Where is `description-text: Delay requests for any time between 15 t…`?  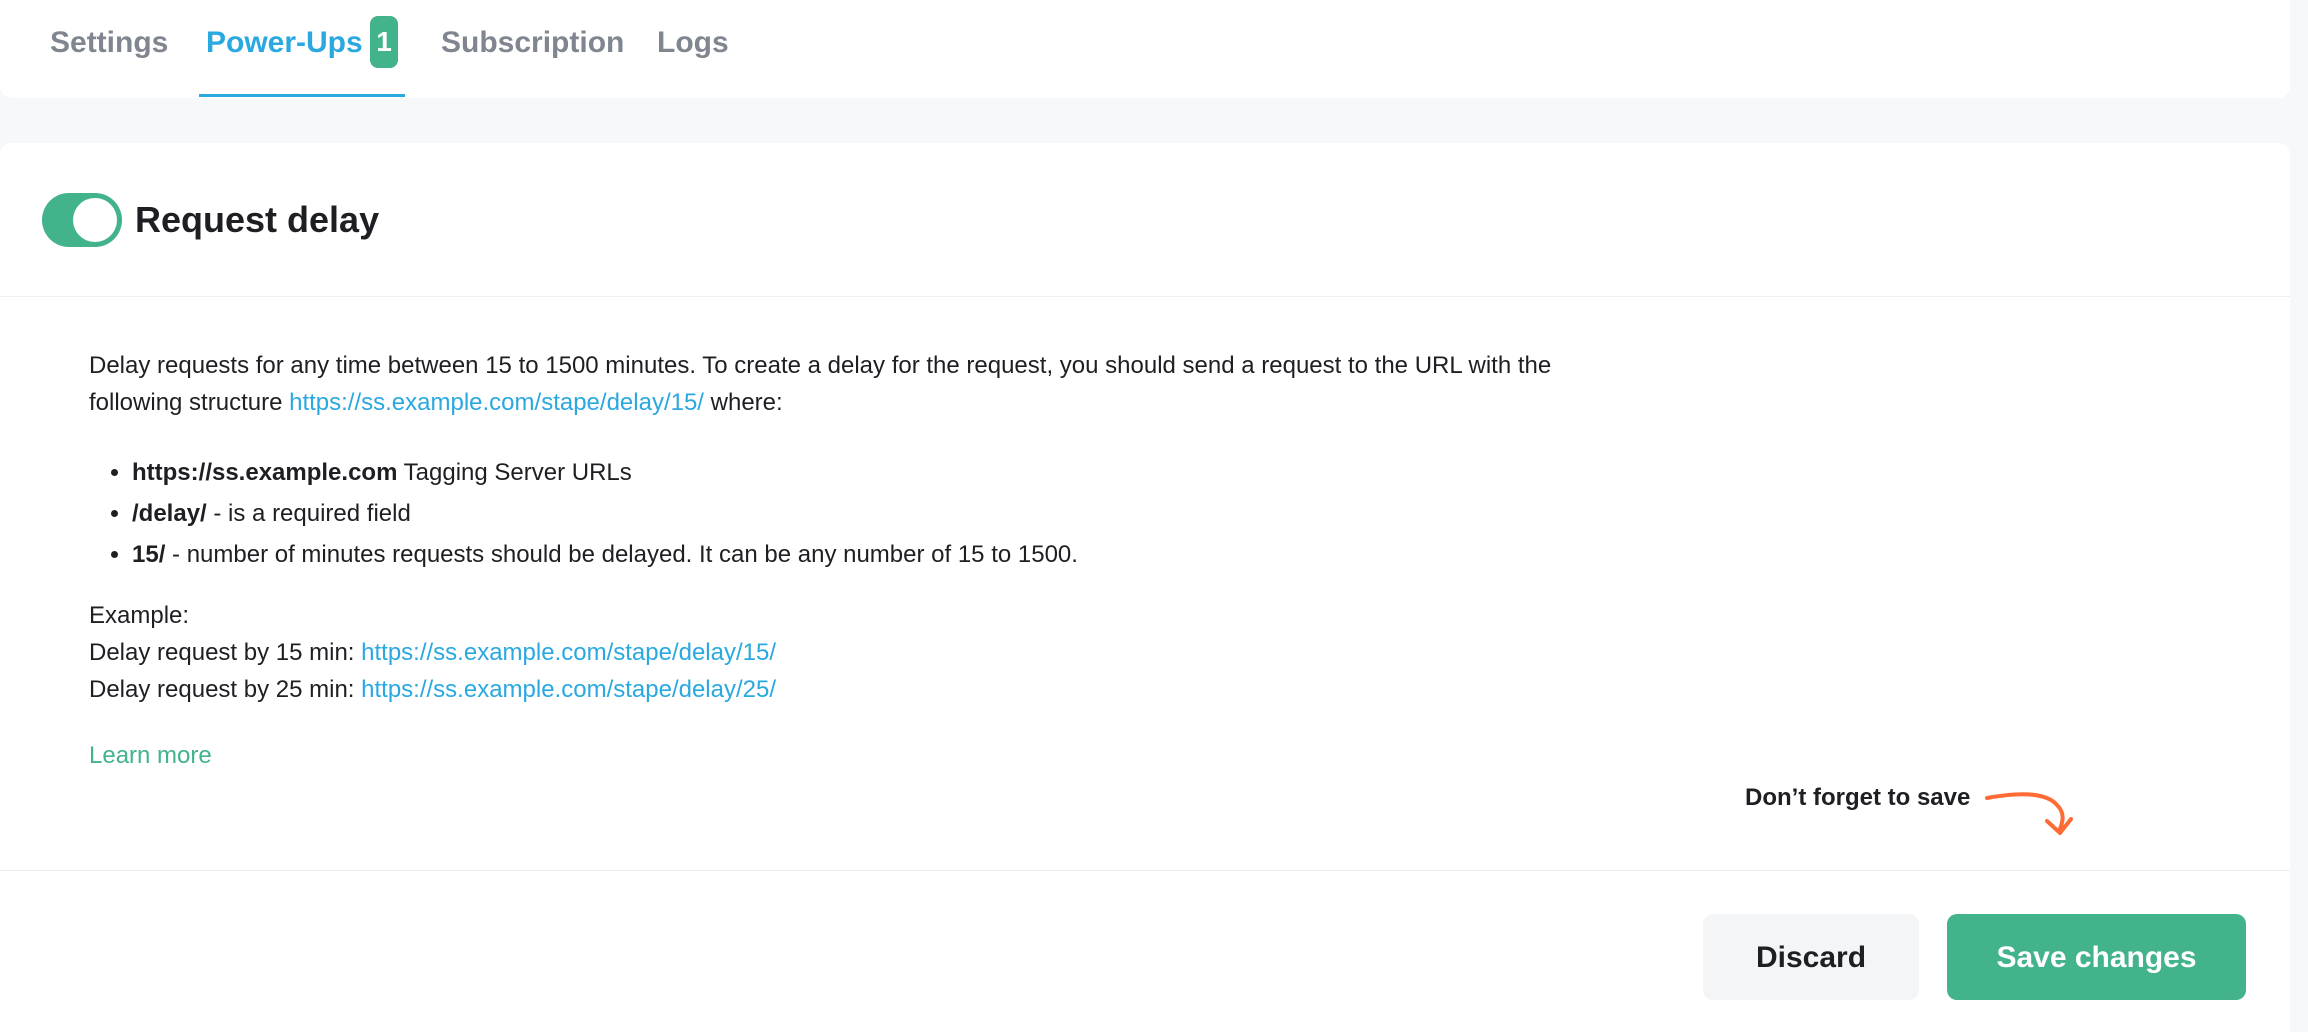 description-text: Delay requests for any time between 15 t… is located at coordinates (869, 384).